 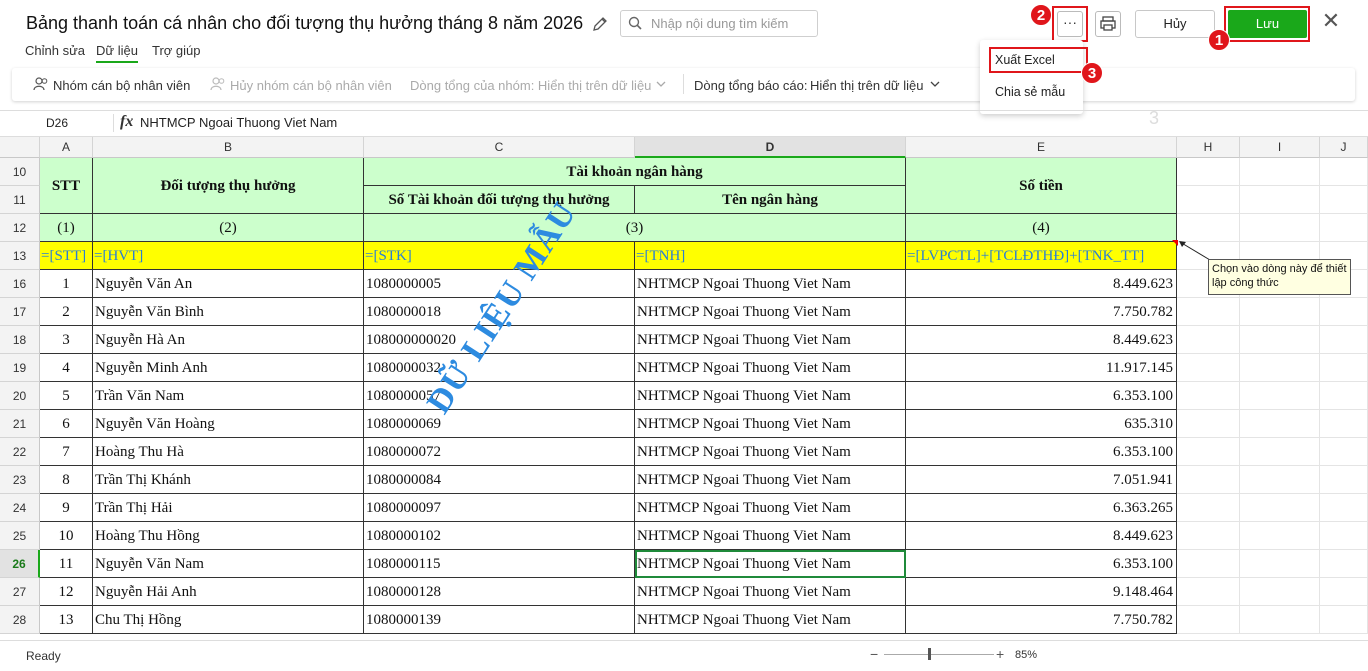 I want to click on select-all-corner, so click(x=20, y=147).